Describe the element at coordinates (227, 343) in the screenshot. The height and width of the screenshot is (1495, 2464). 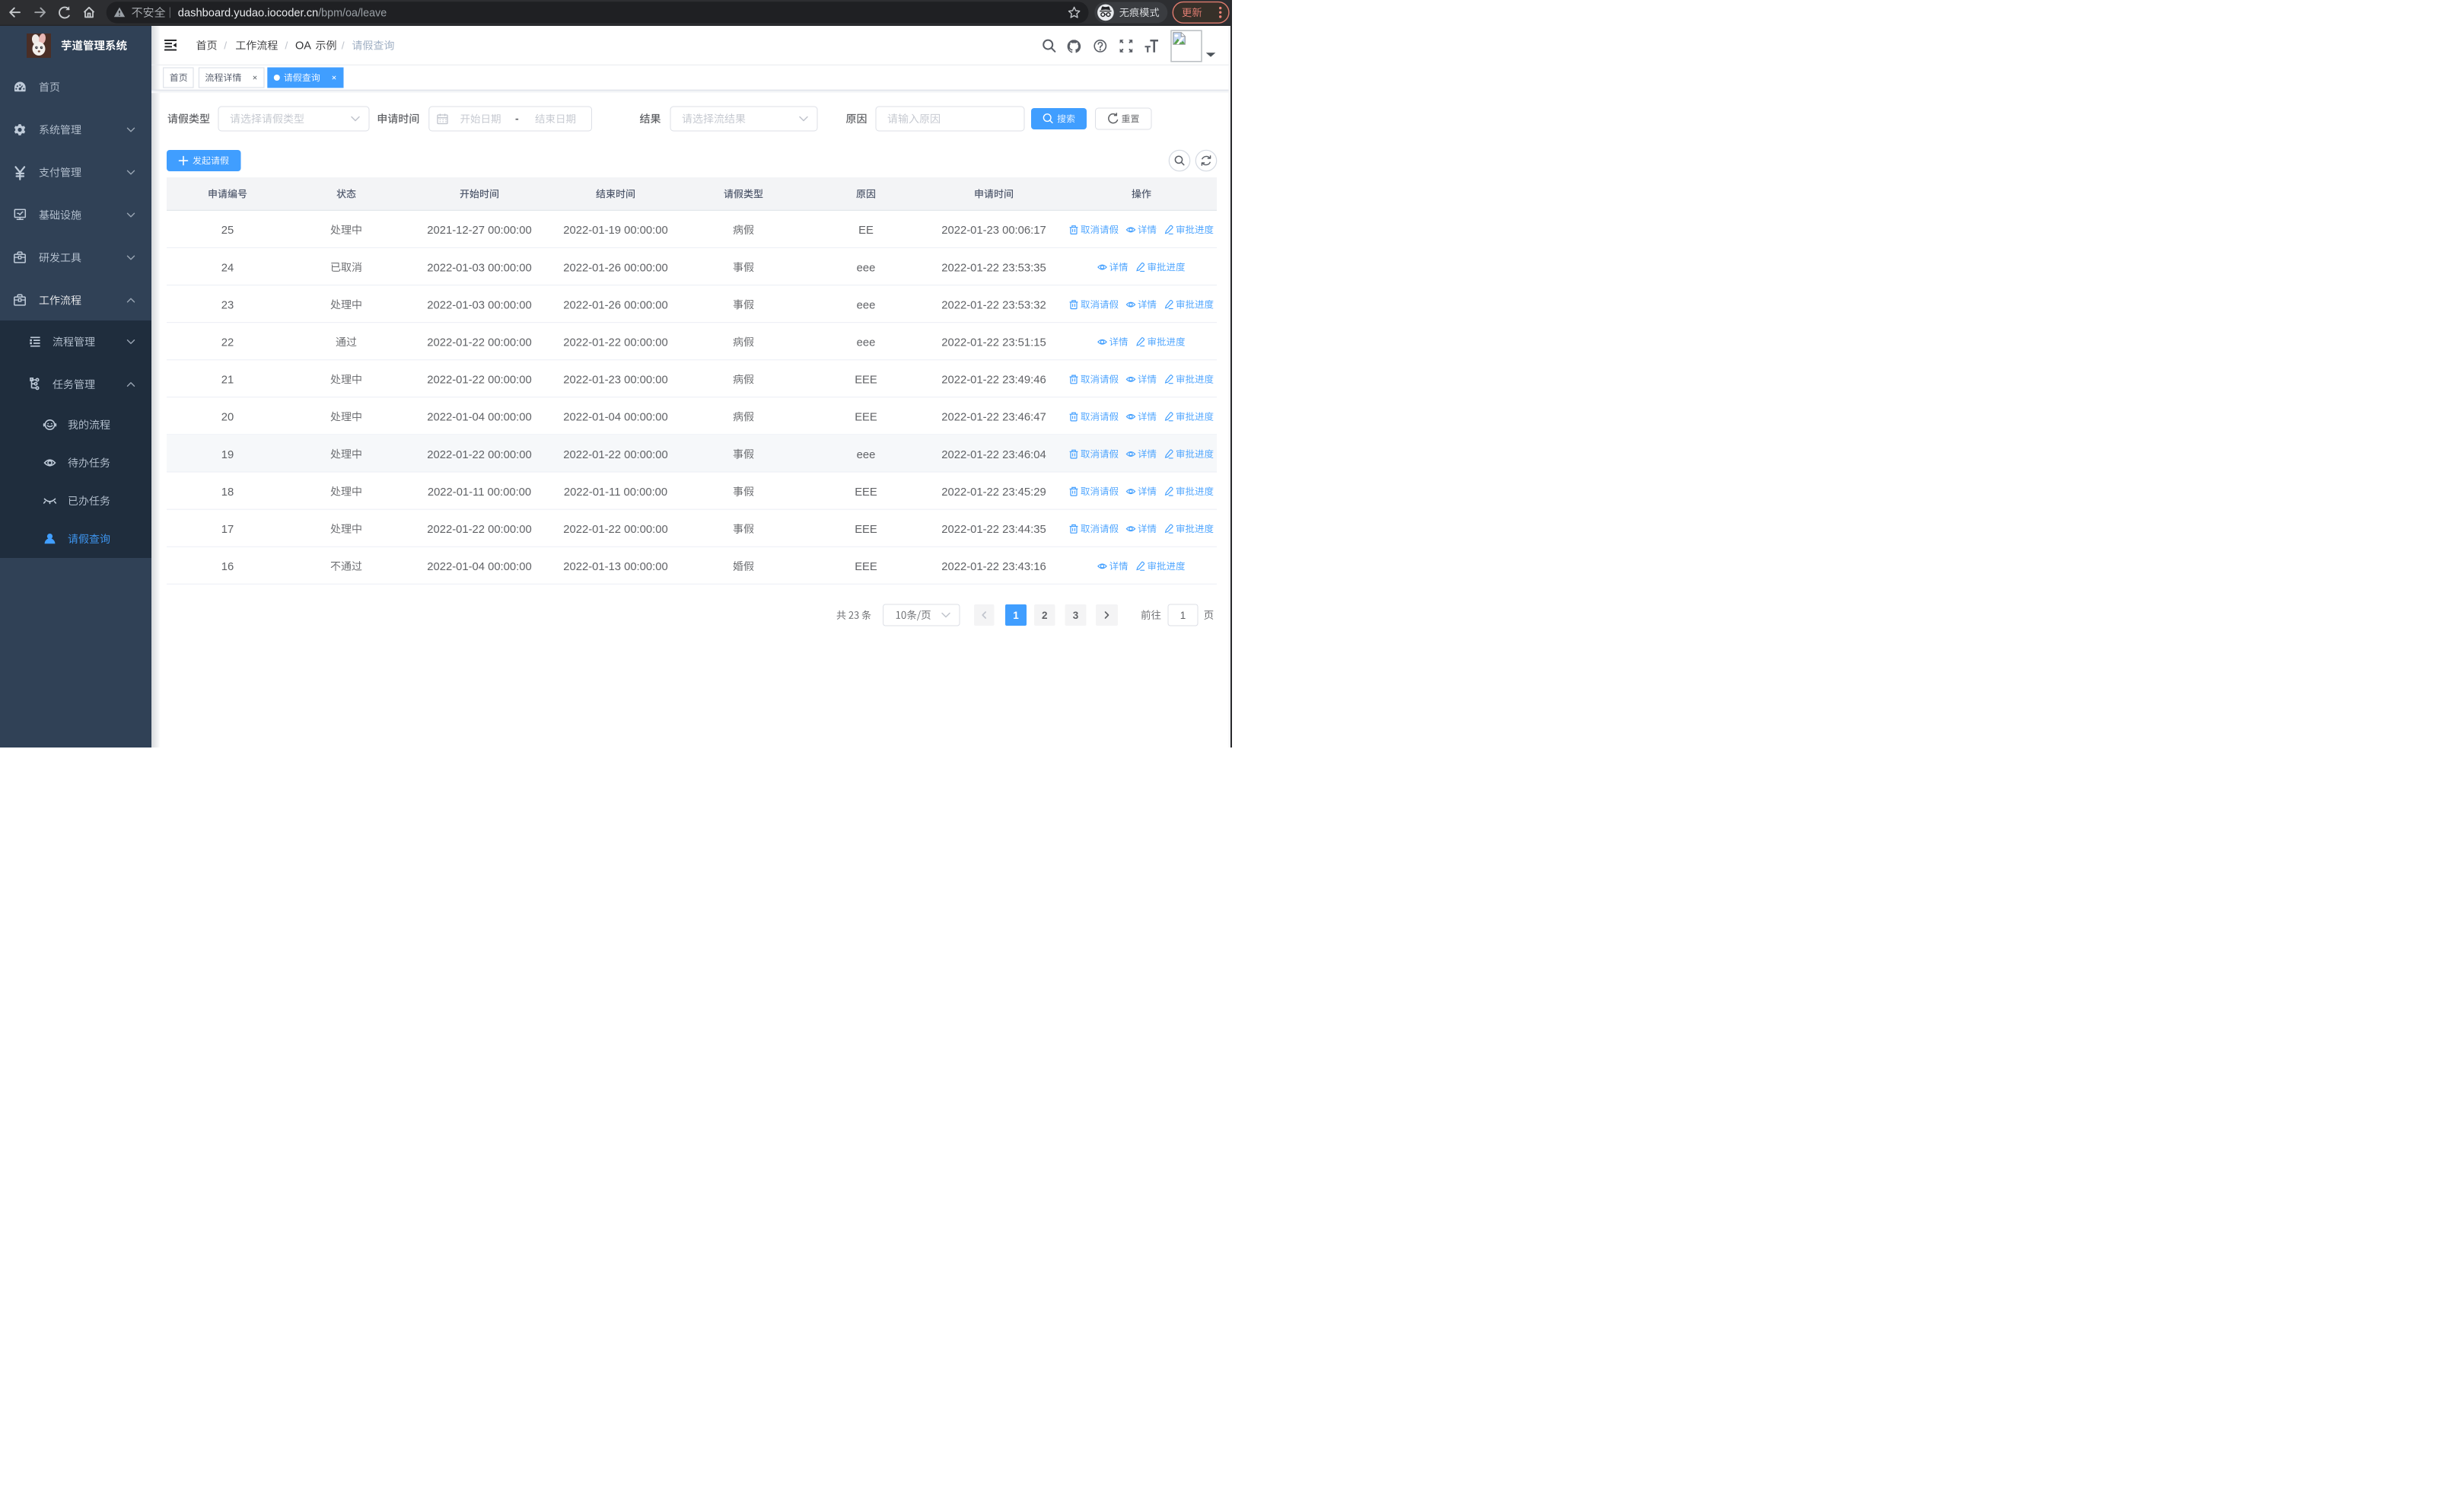
I see `svg-text: 22` at that location.